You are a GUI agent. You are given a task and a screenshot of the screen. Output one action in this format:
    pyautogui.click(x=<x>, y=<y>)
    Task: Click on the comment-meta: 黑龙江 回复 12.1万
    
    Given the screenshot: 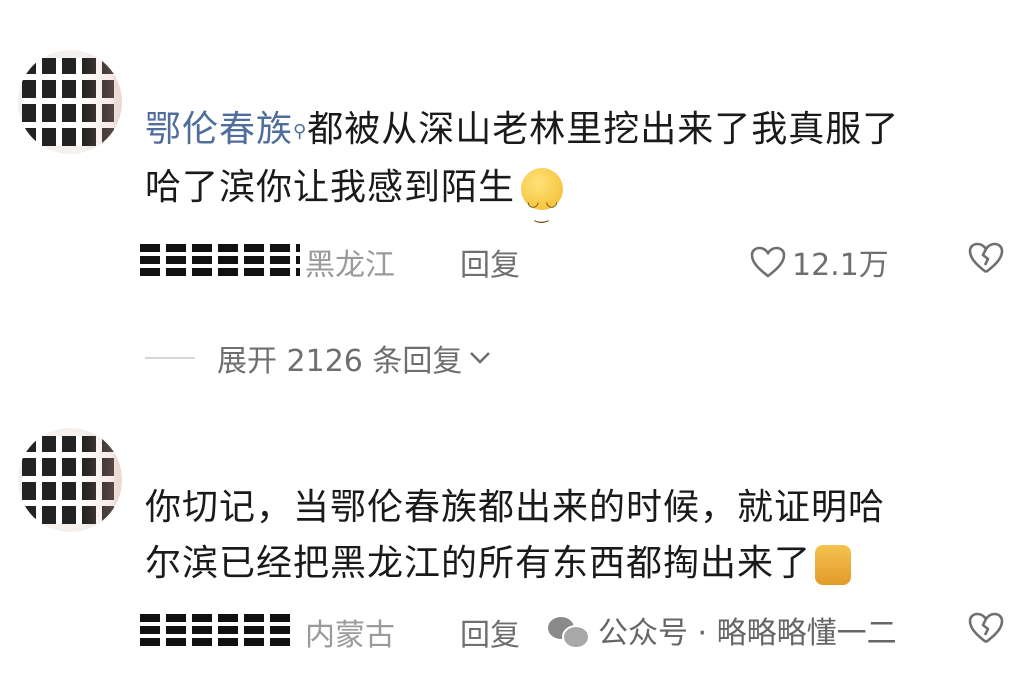 What is the action you would take?
    pyautogui.click(x=575, y=260)
    